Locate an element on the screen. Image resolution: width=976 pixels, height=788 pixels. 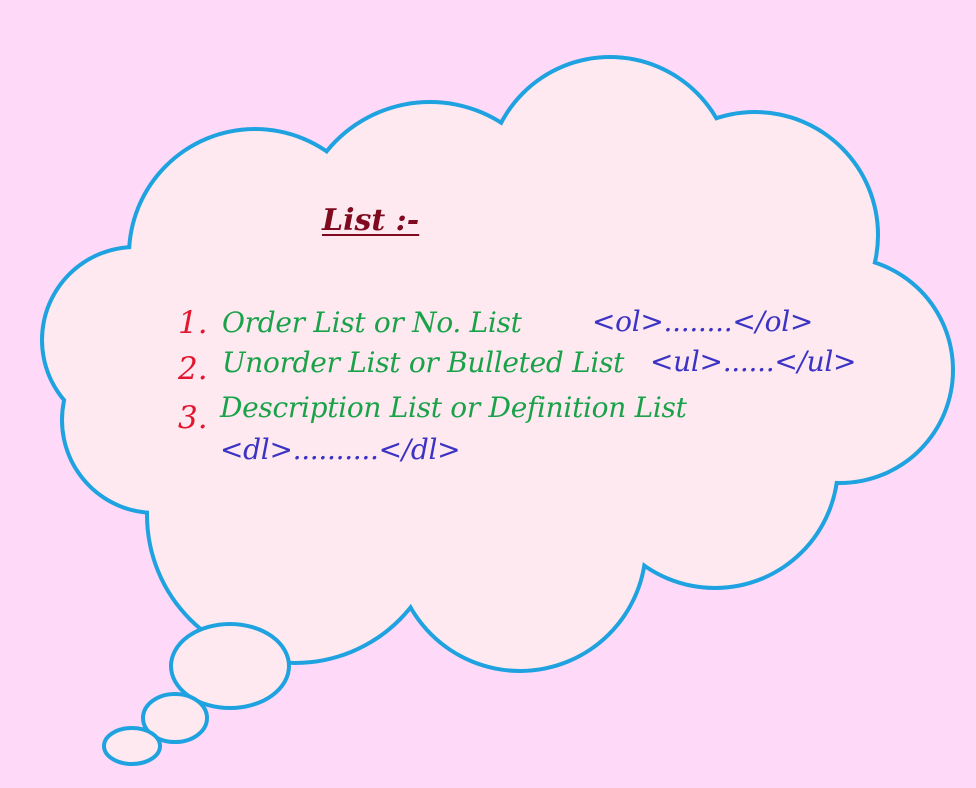
item-1-label: Order List or No. List is located at coordinates (372, 322).